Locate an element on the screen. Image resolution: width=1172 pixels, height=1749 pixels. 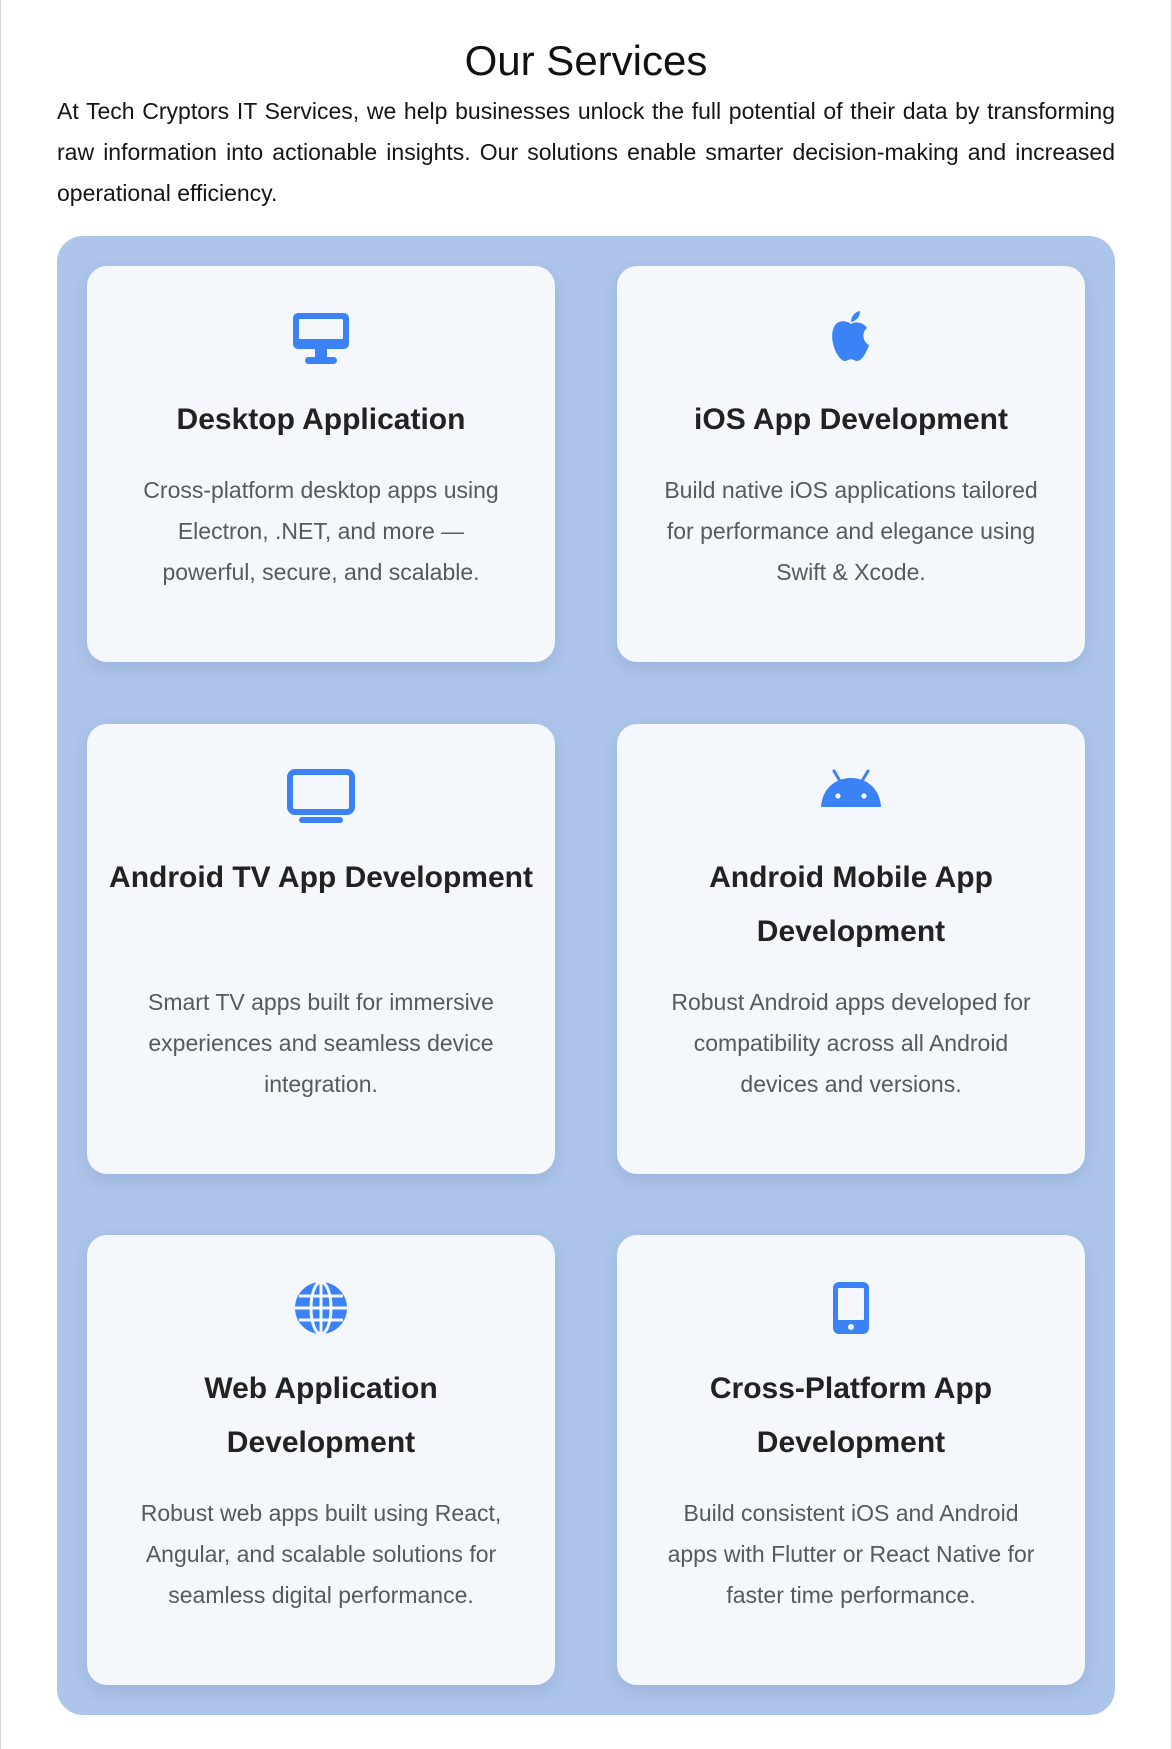
service-title: Android TV App Development is located at coordinates (321, 877).